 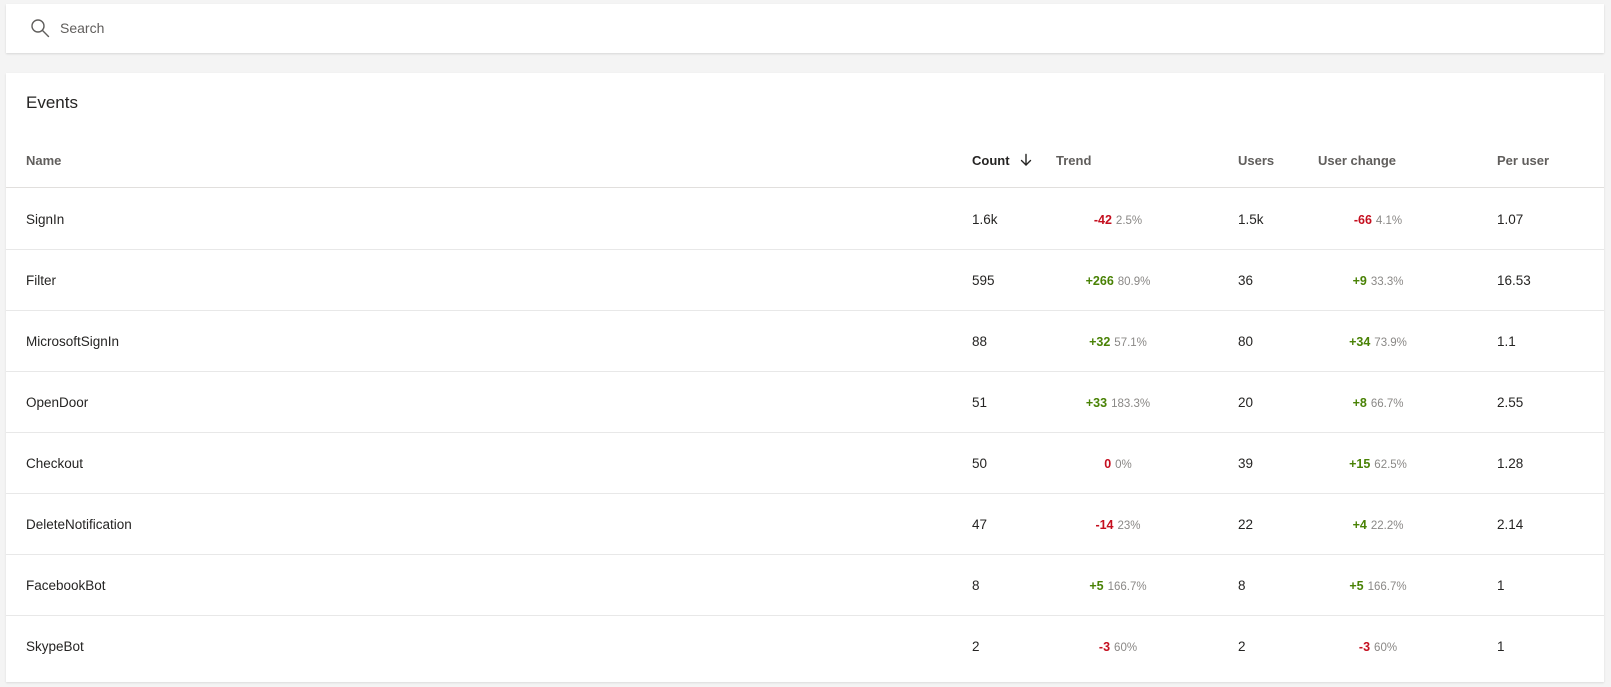 I want to click on user-change-cell: +4 22.2%, so click(x=1378, y=524).